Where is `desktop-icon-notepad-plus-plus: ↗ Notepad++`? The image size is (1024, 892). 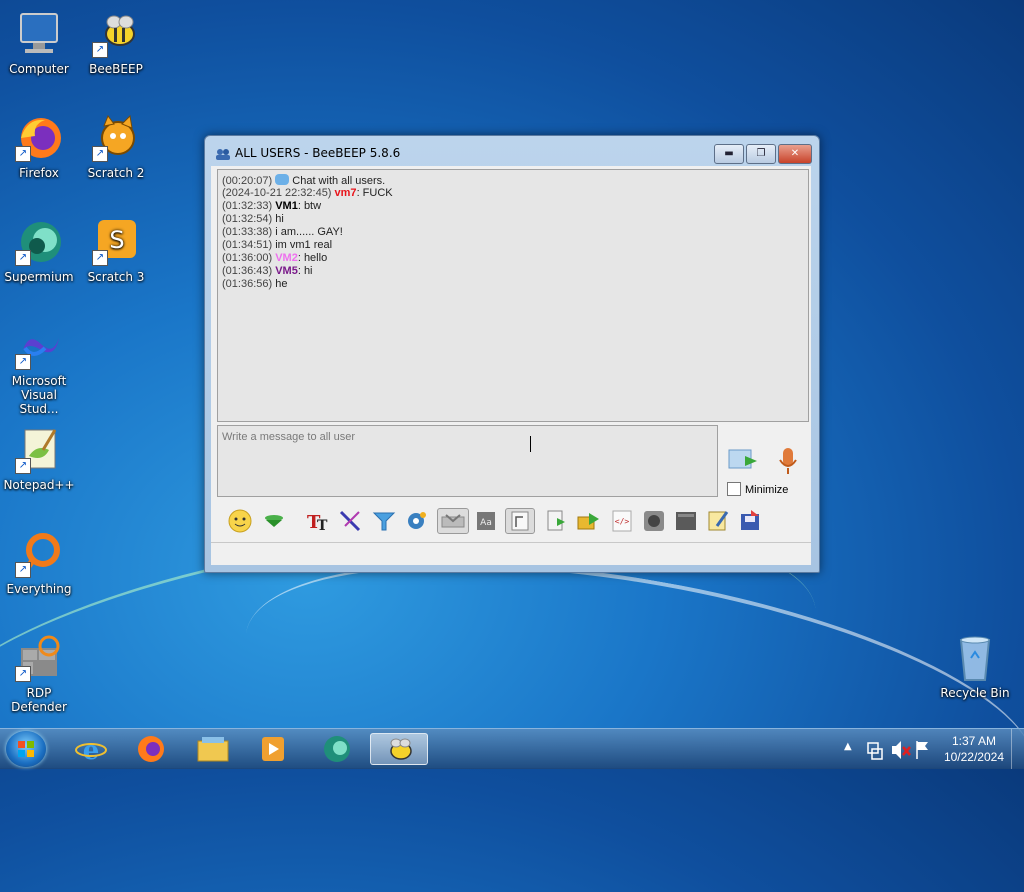
desktop-icon-notepad-plus-plus: ↗ Notepad++ is located at coordinates (39, 459).